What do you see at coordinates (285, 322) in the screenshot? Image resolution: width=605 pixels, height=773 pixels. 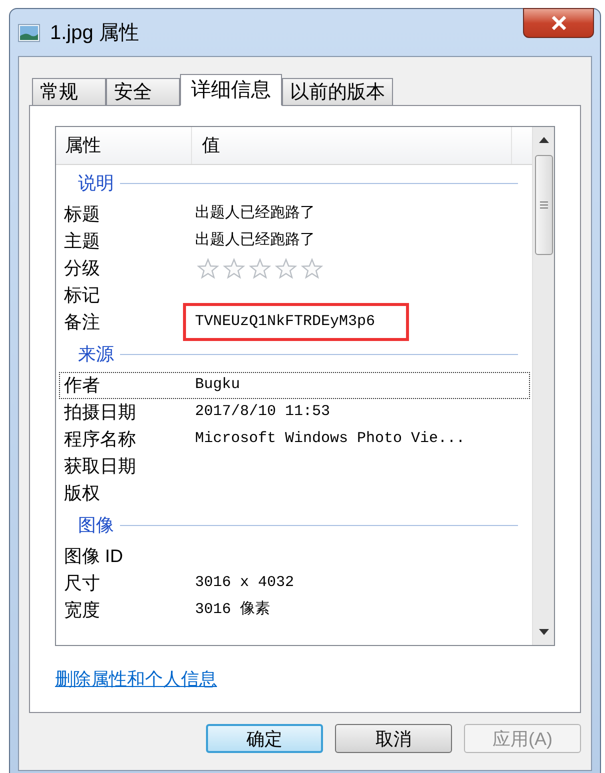 I see `property-value: TVNEUzQ1NkFTRDEyM3p6` at bounding box center [285, 322].